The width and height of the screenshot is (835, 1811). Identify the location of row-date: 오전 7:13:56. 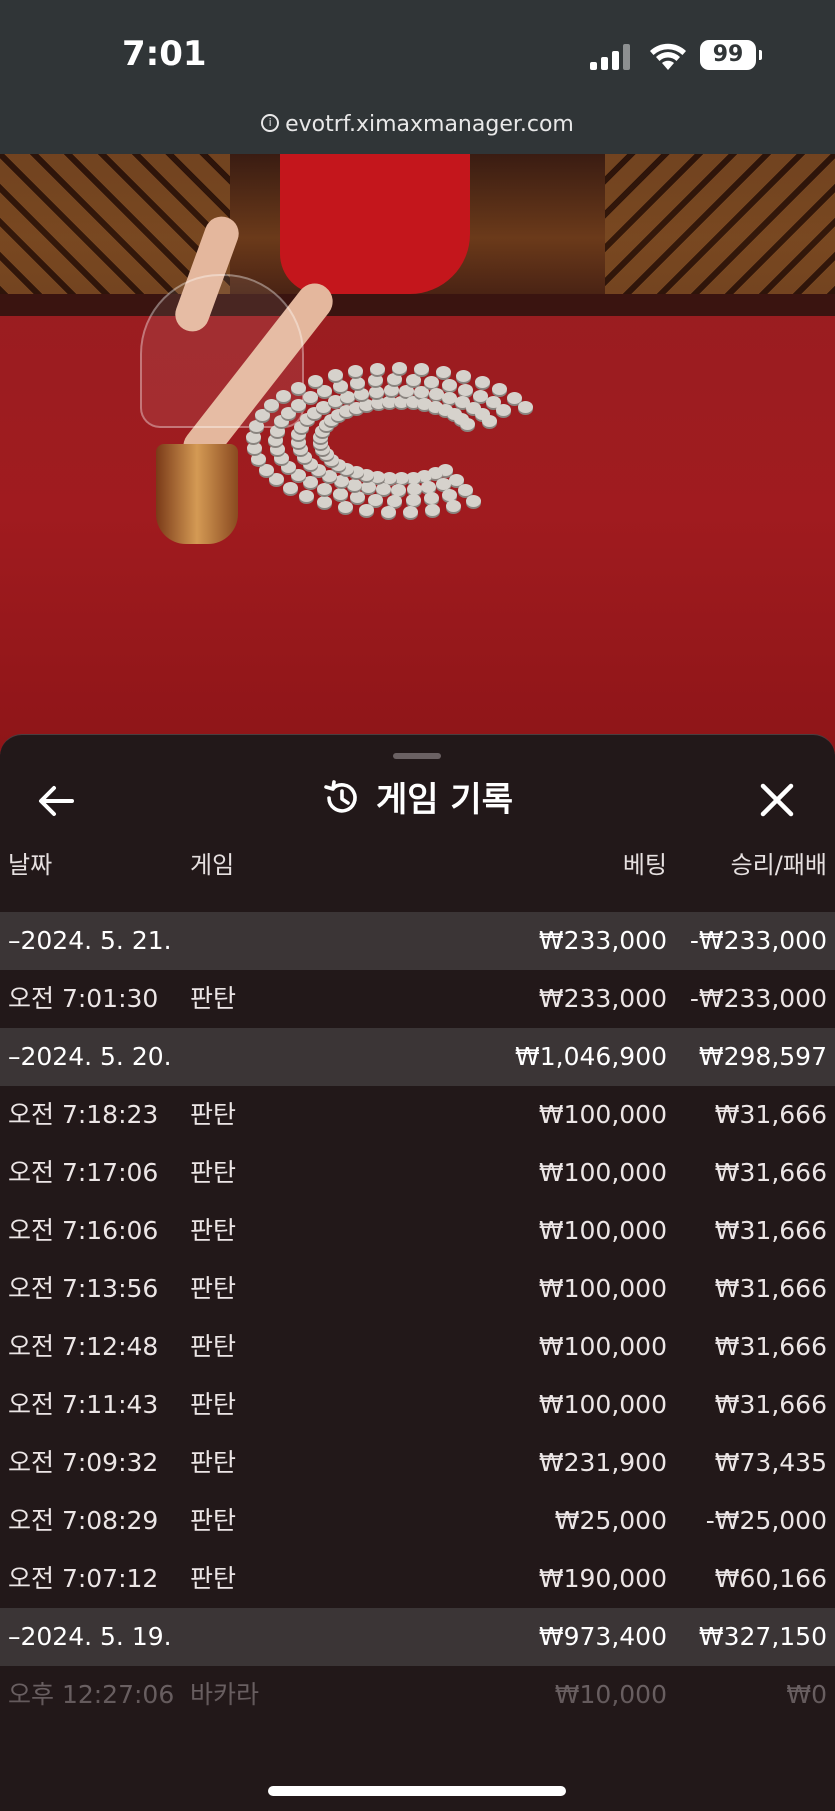
(83, 1288).